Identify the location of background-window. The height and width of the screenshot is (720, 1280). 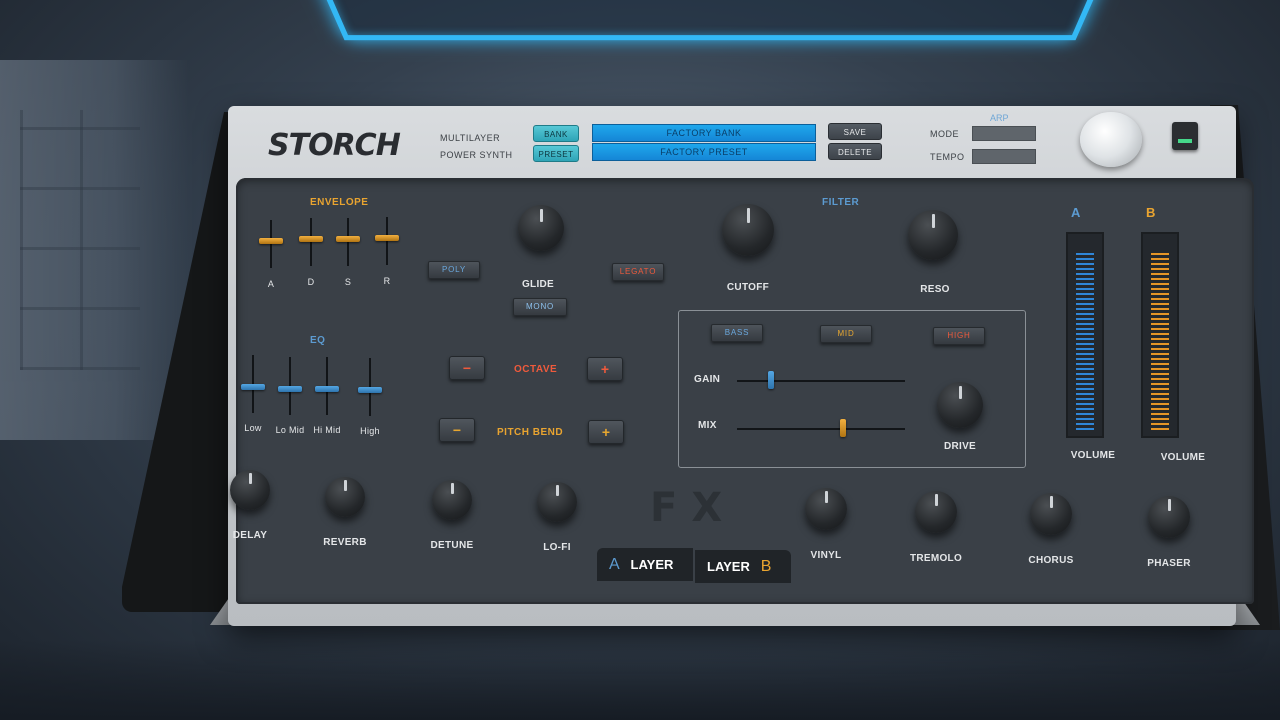
(95, 250).